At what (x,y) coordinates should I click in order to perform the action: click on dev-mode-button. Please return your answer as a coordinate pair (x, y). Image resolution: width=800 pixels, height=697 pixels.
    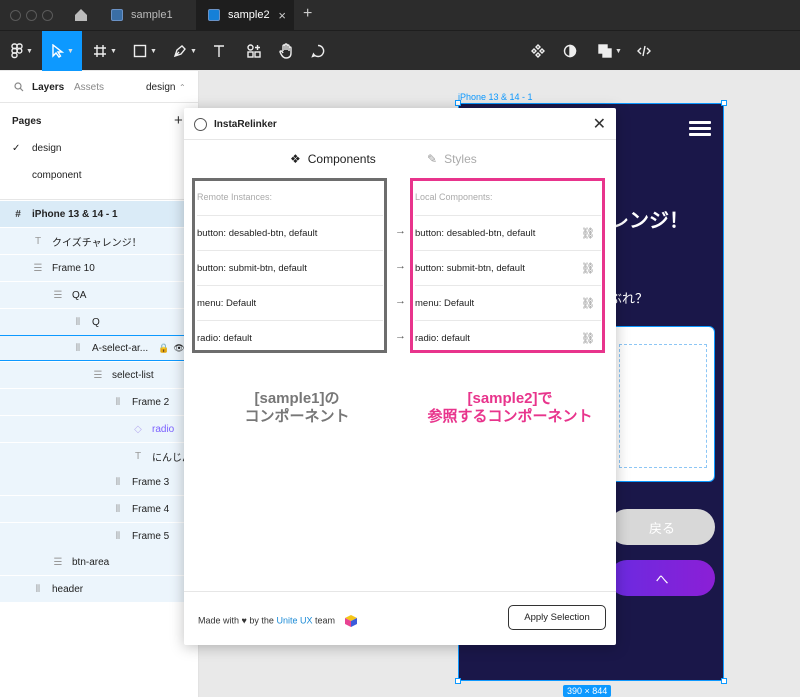
    Looking at the image, I should click on (644, 51).